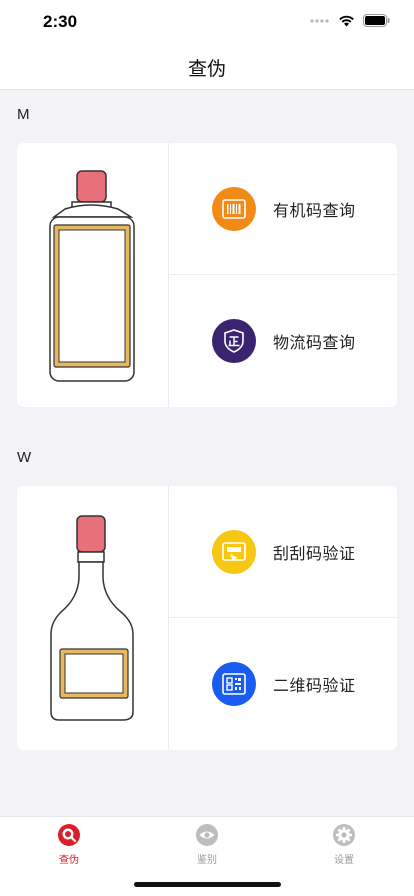 This screenshot has height=896, width=414. What do you see at coordinates (207, 23) in the screenshot?
I see `status-bar: 2:30` at bounding box center [207, 23].